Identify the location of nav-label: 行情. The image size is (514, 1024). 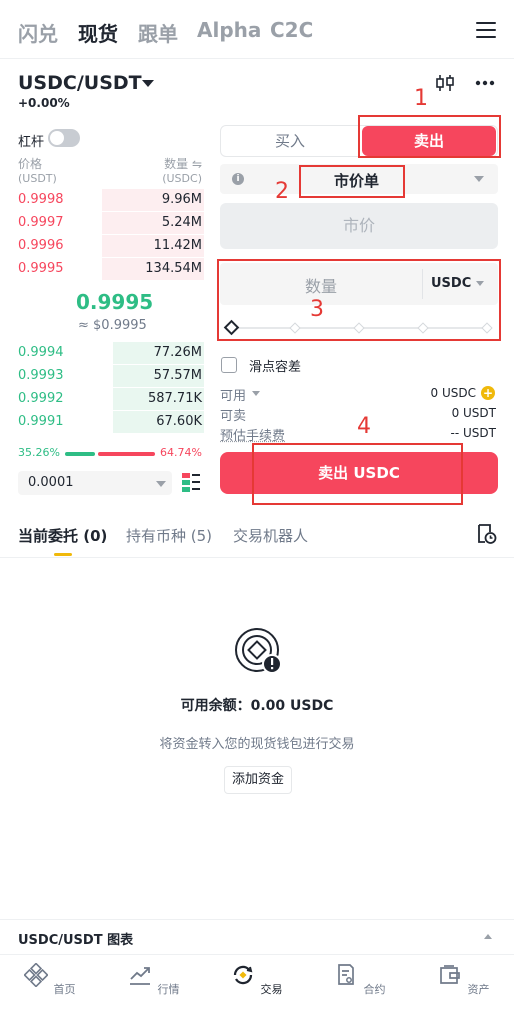
(168, 989).